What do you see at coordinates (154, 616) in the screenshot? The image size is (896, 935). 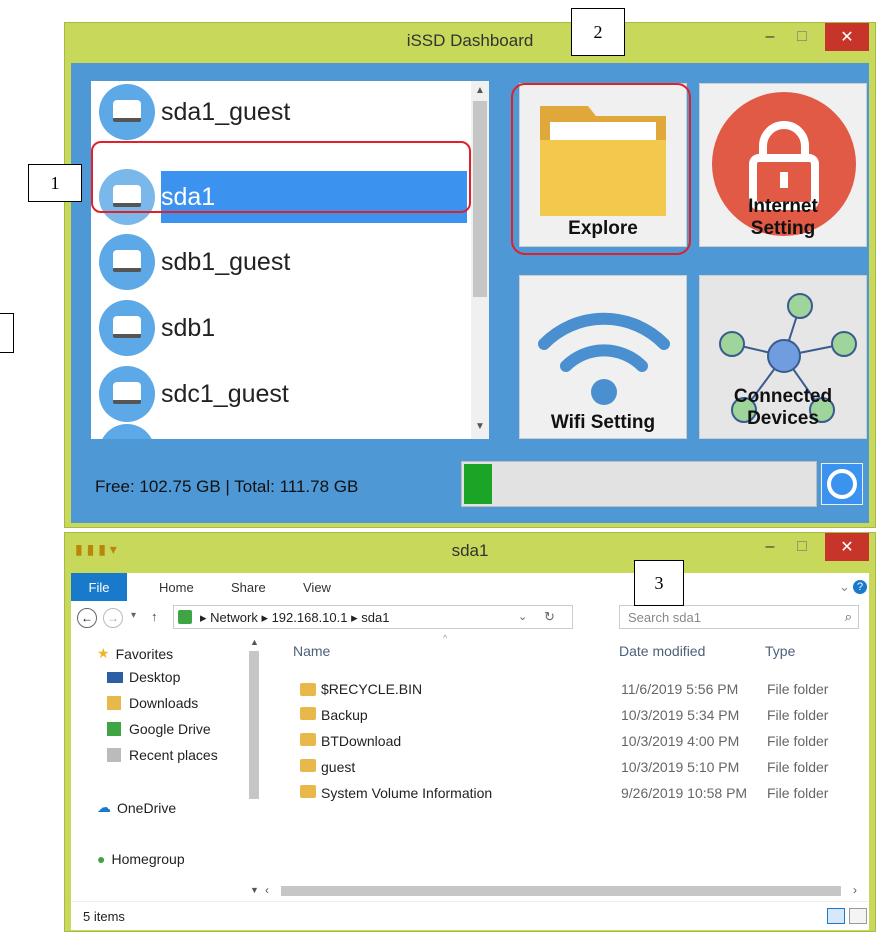 I see `up-icon: ↑` at bounding box center [154, 616].